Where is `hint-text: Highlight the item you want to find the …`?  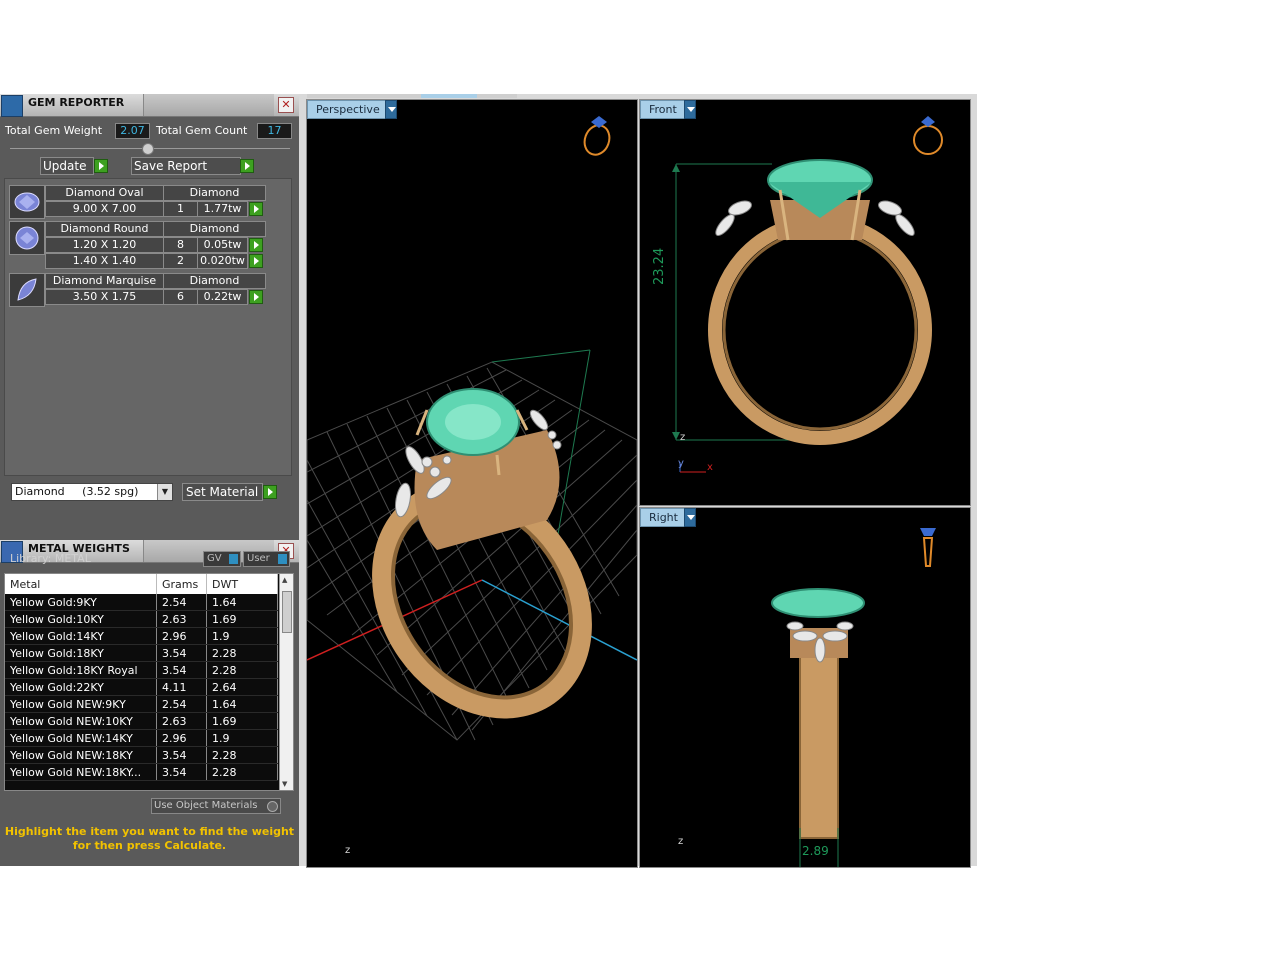 hint-text: Highlight the item you want to find the … is located at coordinates (149, 839).